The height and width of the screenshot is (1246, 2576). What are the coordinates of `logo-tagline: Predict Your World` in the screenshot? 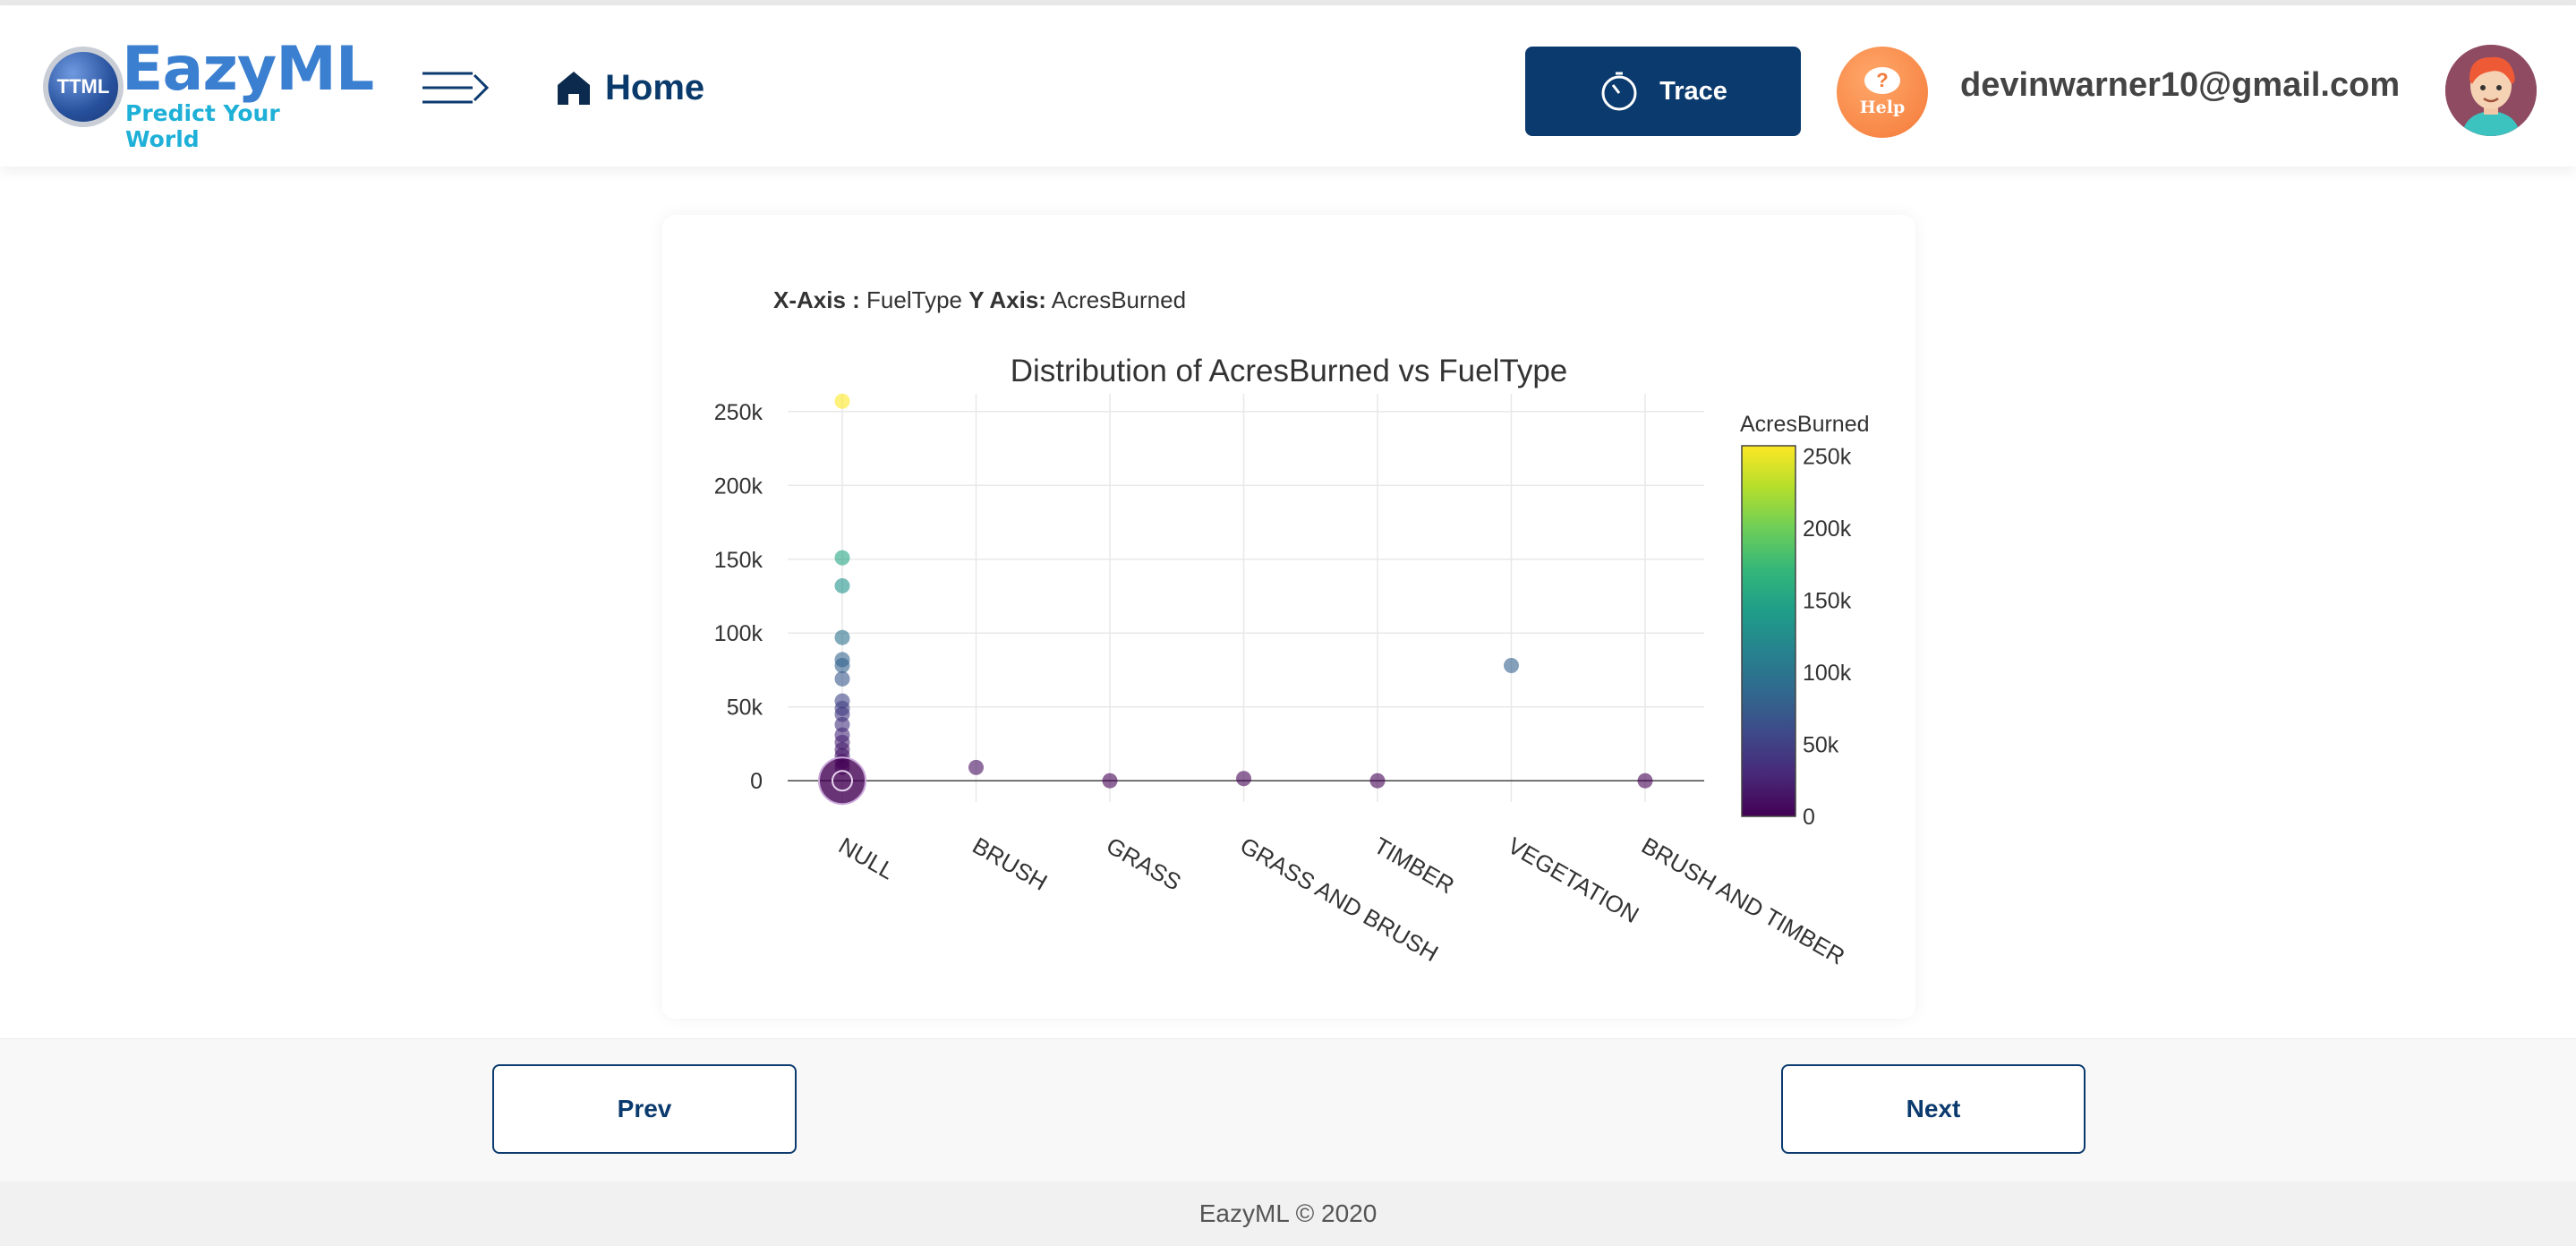 It's located at (202, 126).